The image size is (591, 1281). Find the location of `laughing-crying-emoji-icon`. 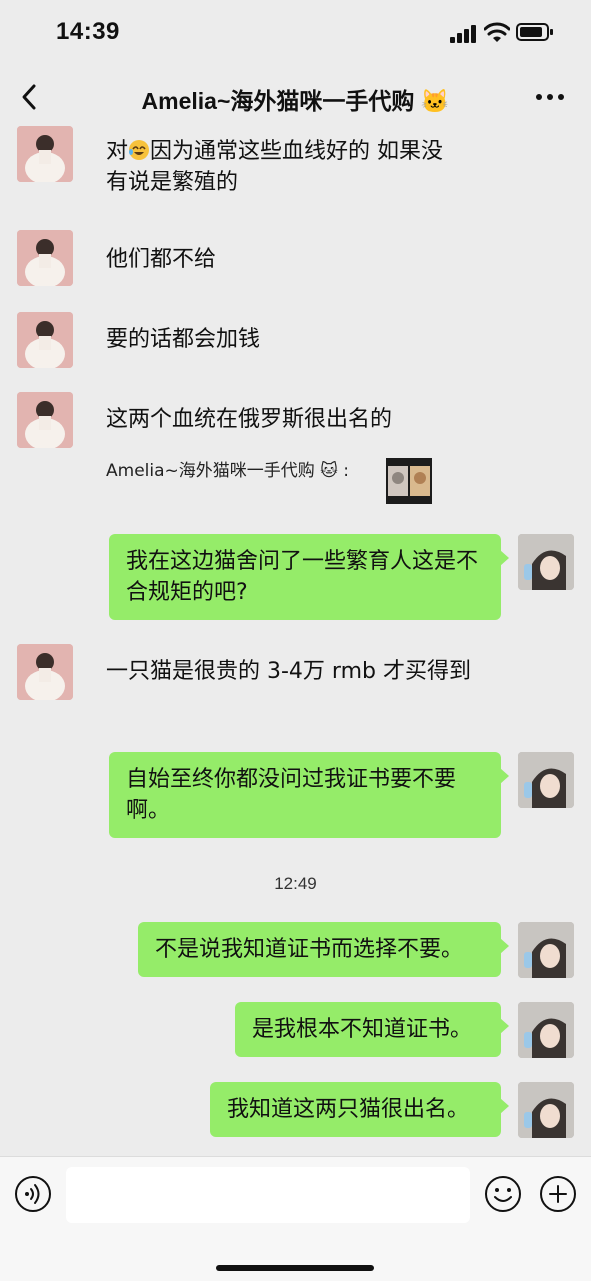

laughing-crying-emoji-icon is located at coordinates (139, 150).